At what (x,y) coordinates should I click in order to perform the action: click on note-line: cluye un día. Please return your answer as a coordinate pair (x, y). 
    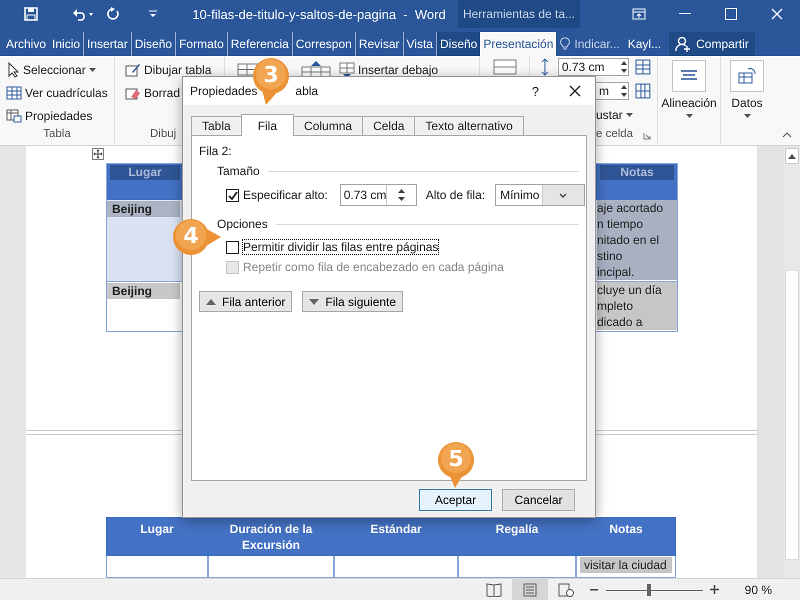
    Looking at the image, I should click on (630, 290).